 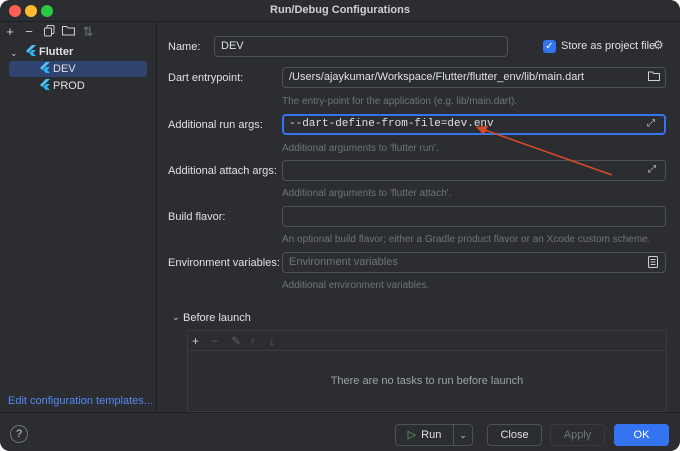 What do you see at coordinates (474, 216) in the screenshot?
I see `build-flavor-field` at bounding box center [474, 216].